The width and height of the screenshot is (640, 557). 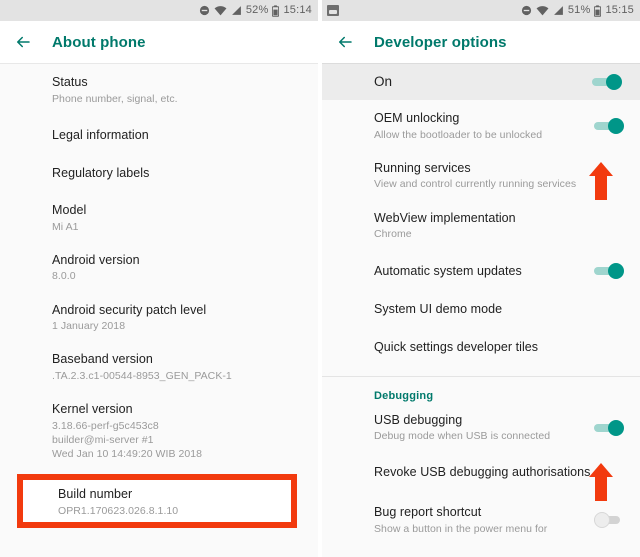 What do you see at coordinates (159, 175) in the screenshot?
I see `list-item-regulatory-labels: Regulatory labels` at bounding box center [159, 175].